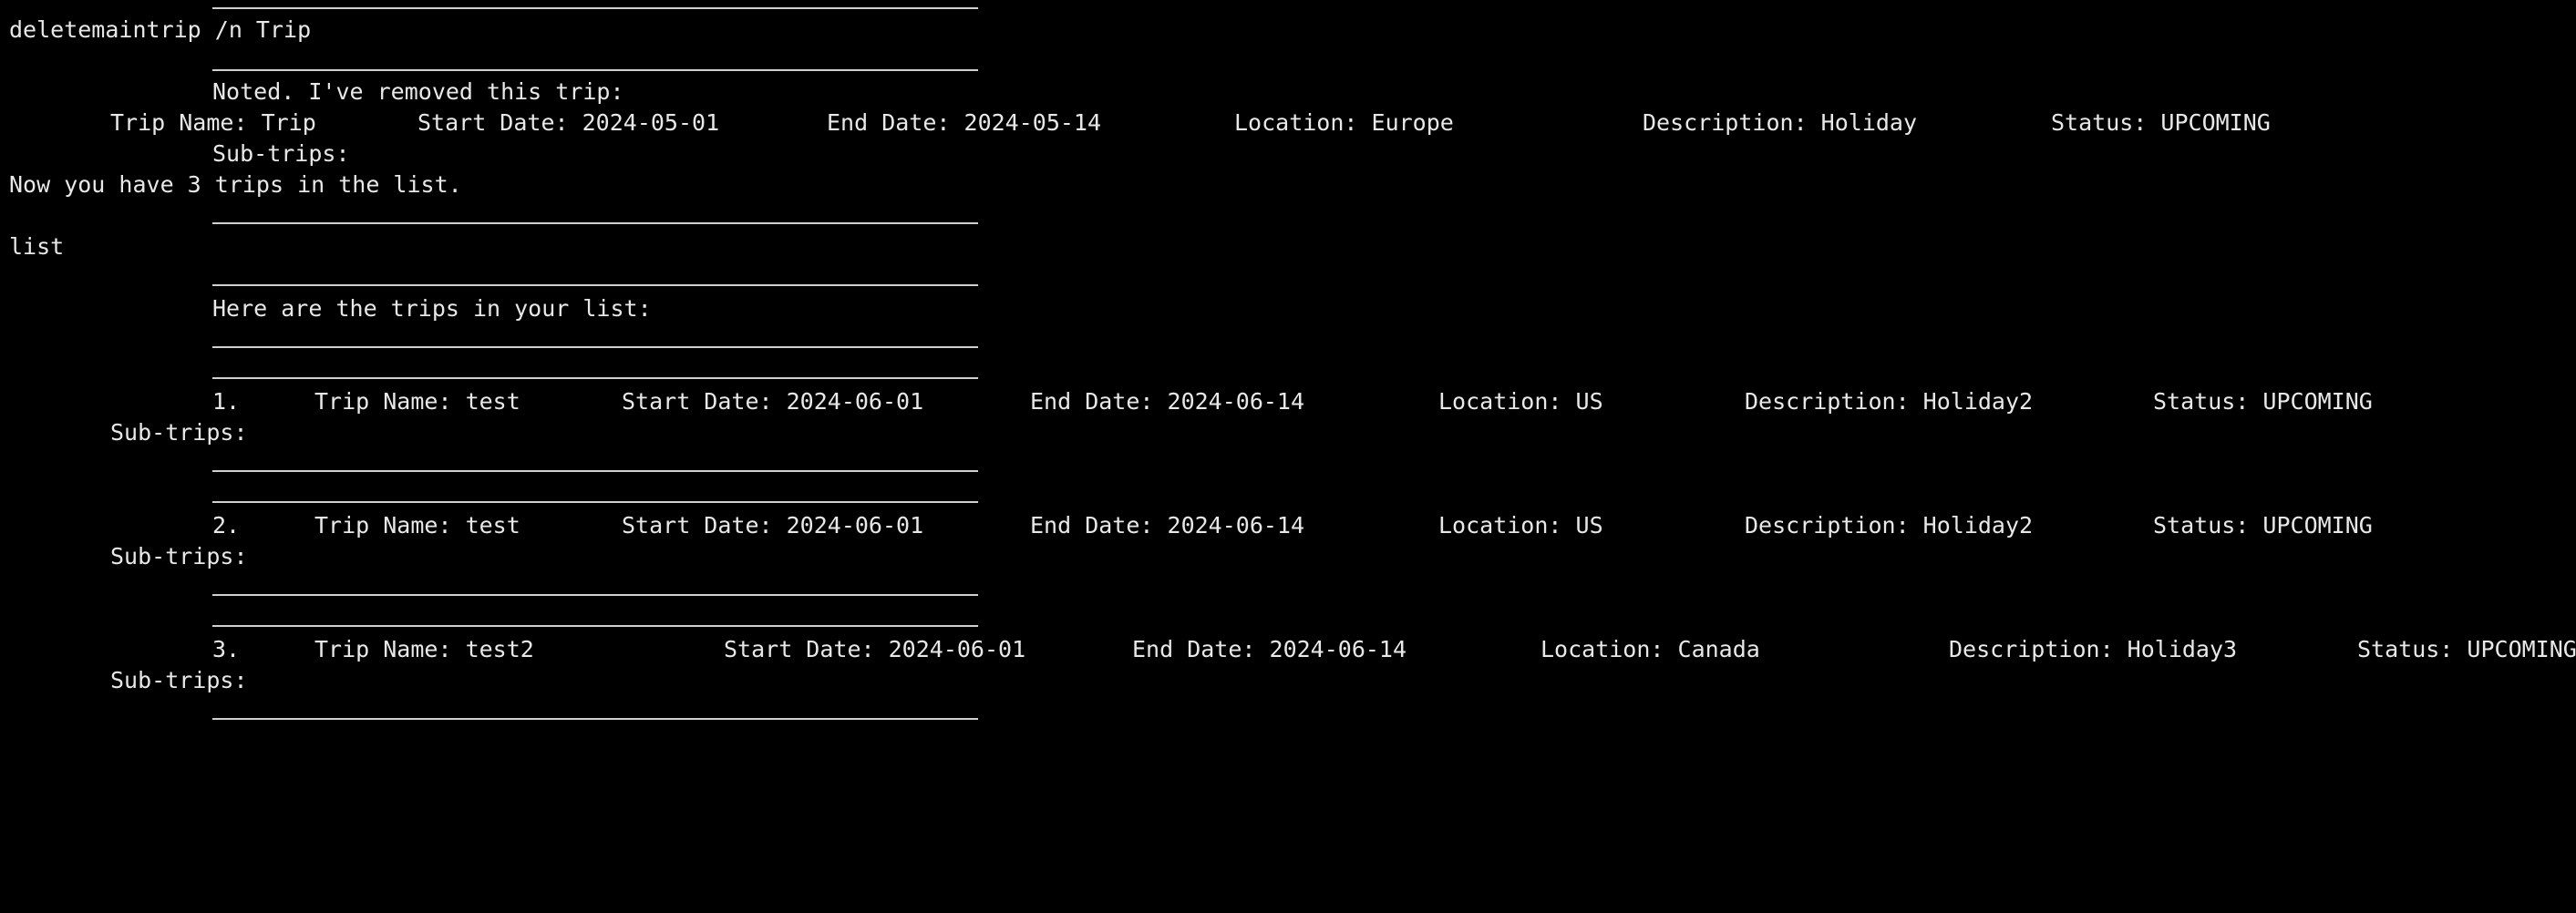 The height and width of the screenshot is (913, 2576). I want to click on trip-name: Trip Name: test2, so click(424, 649).